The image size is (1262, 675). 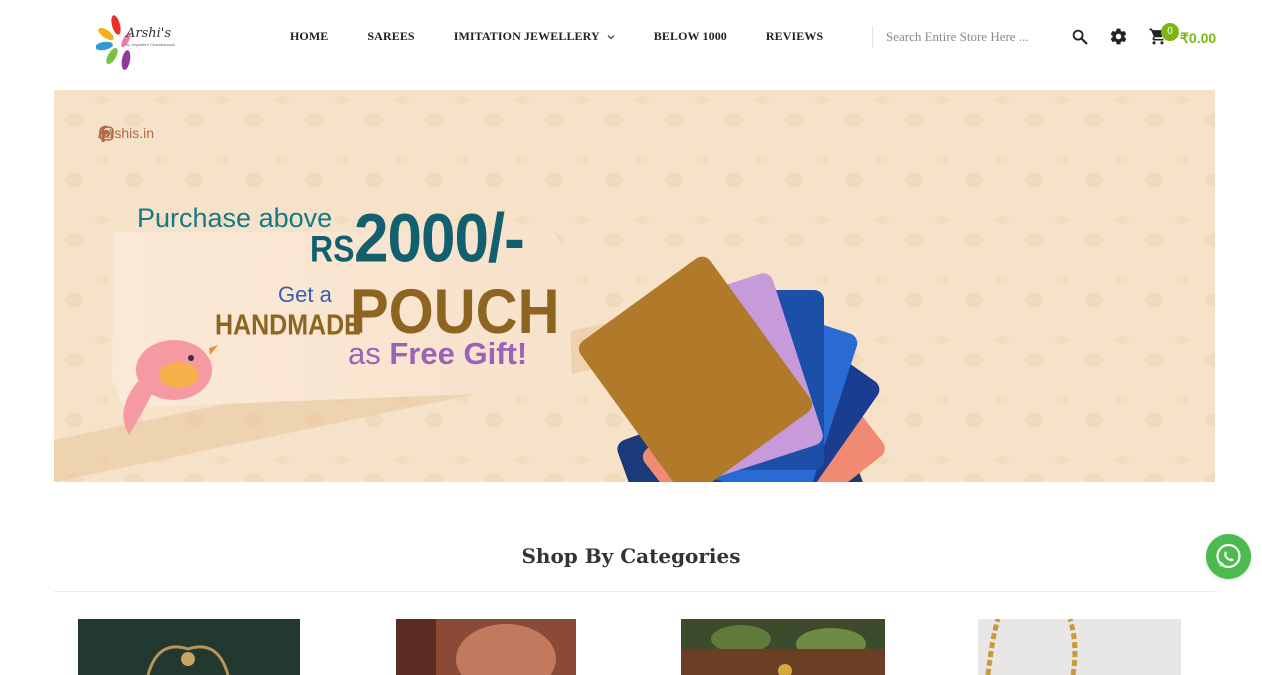 What do you see at coordinates (288, 325) in the screenshot?
I see `banner-handmade: HANDMADE` at bounding box center [288, 325].